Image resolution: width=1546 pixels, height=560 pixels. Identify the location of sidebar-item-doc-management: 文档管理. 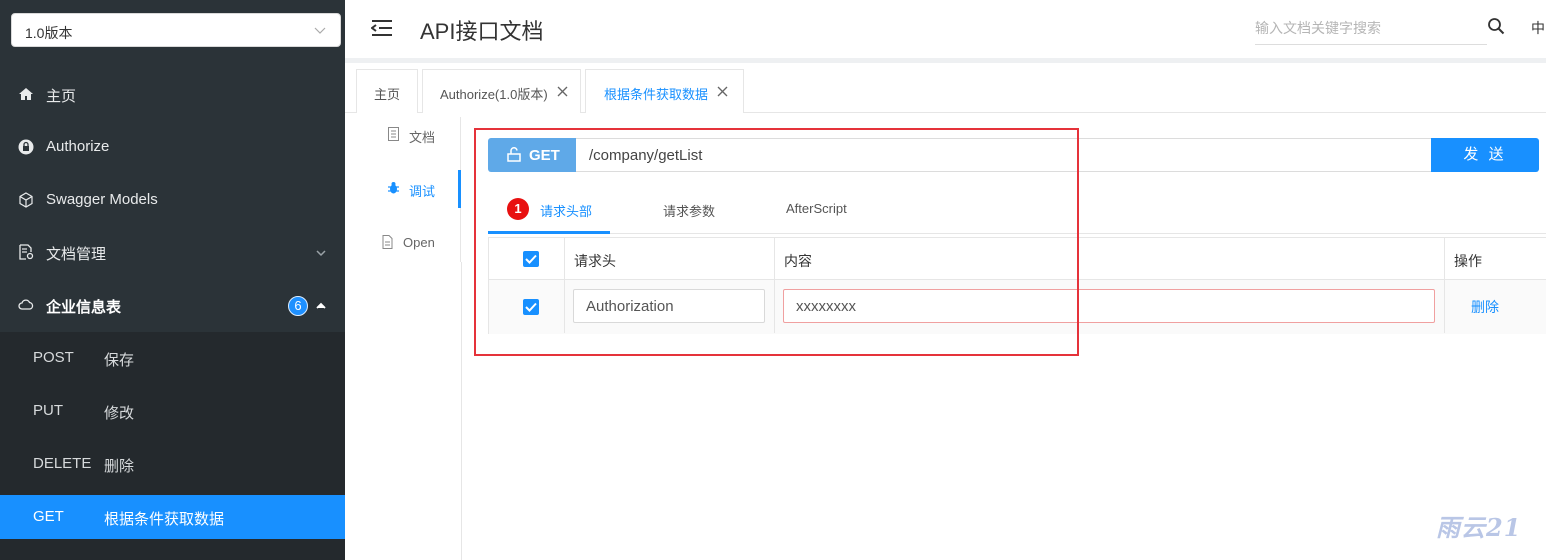
(172, 252).